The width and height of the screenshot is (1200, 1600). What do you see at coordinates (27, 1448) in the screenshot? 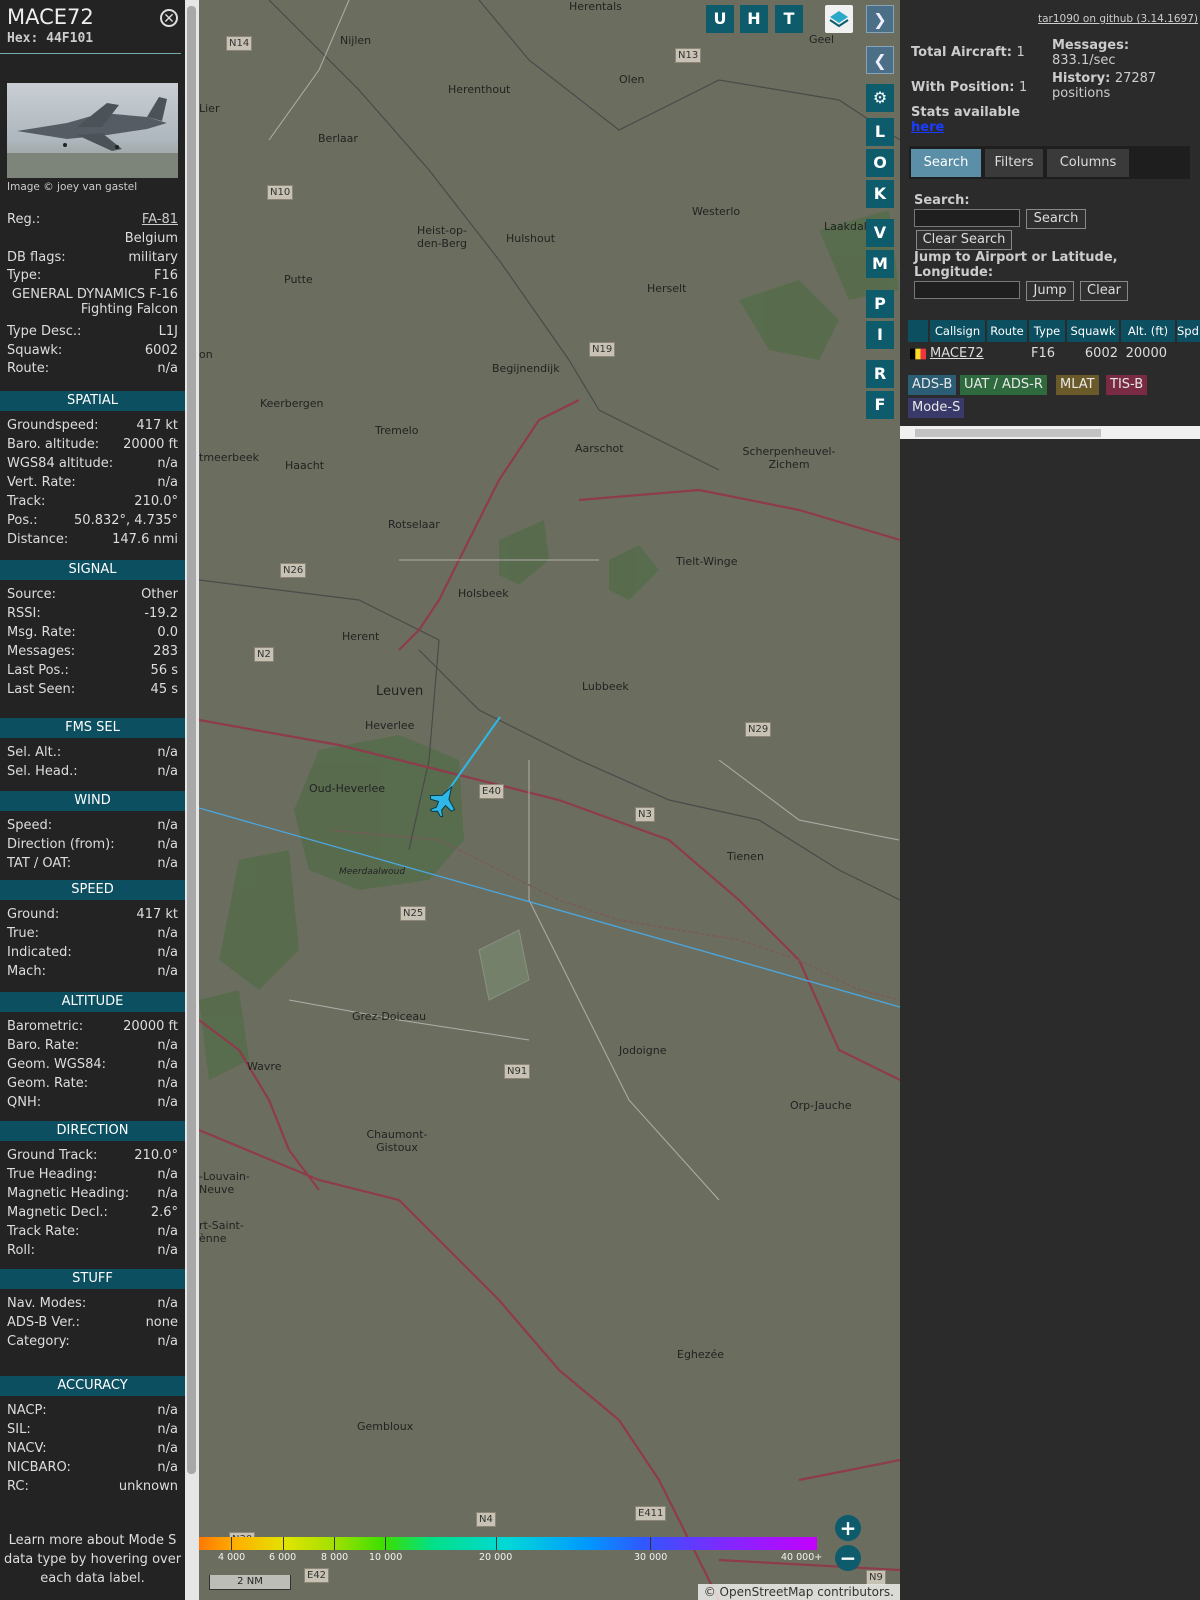
I see `info-label: NACV:` at bounding box center [27, 1448].